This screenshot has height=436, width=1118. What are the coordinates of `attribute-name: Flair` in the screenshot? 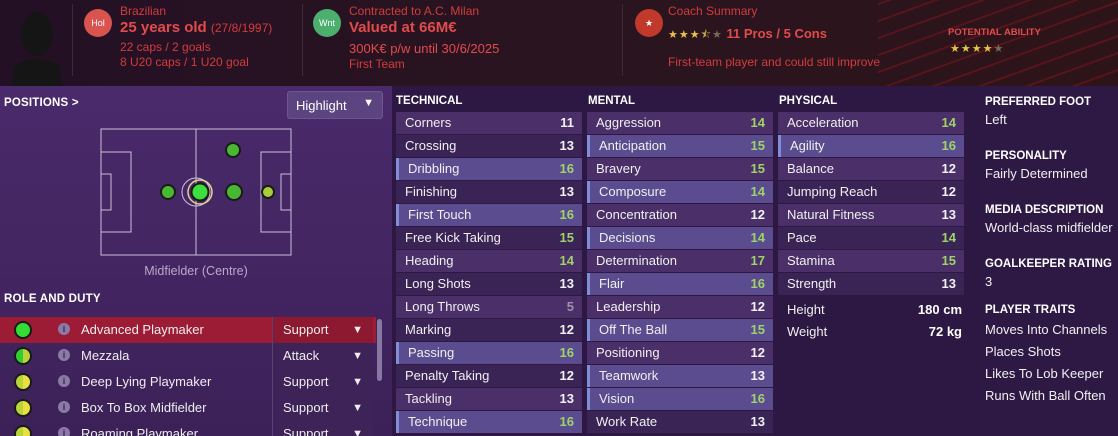 It's located at (612, 283).